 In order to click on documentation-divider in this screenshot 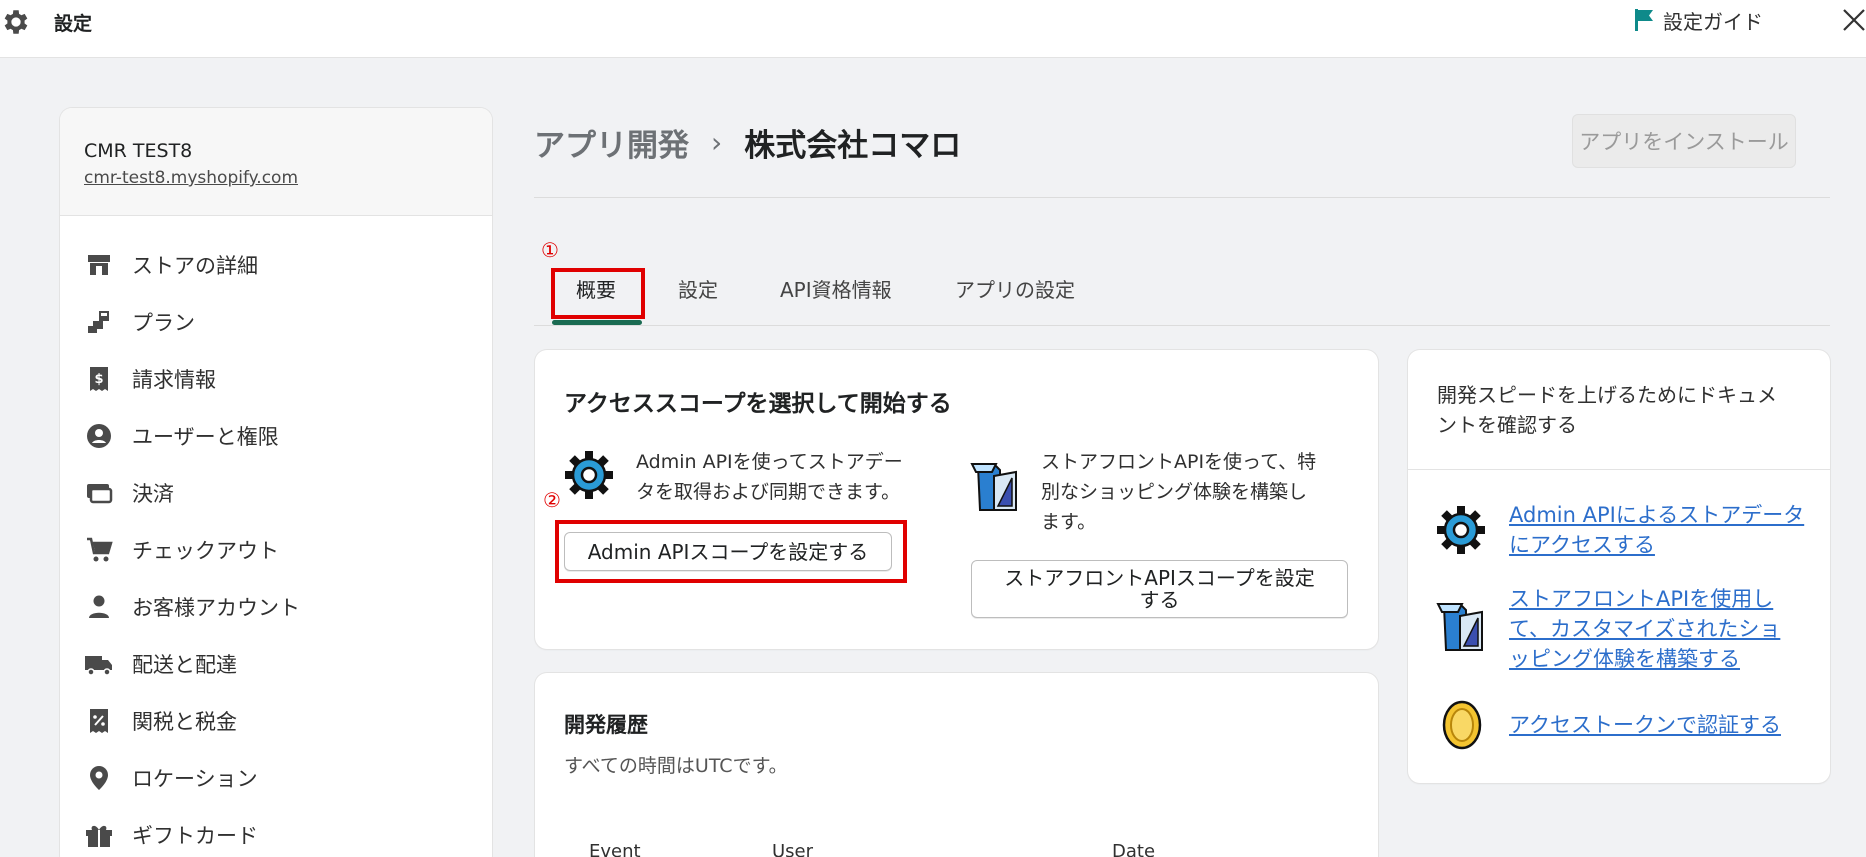, I will do `click(1619, 469)`.